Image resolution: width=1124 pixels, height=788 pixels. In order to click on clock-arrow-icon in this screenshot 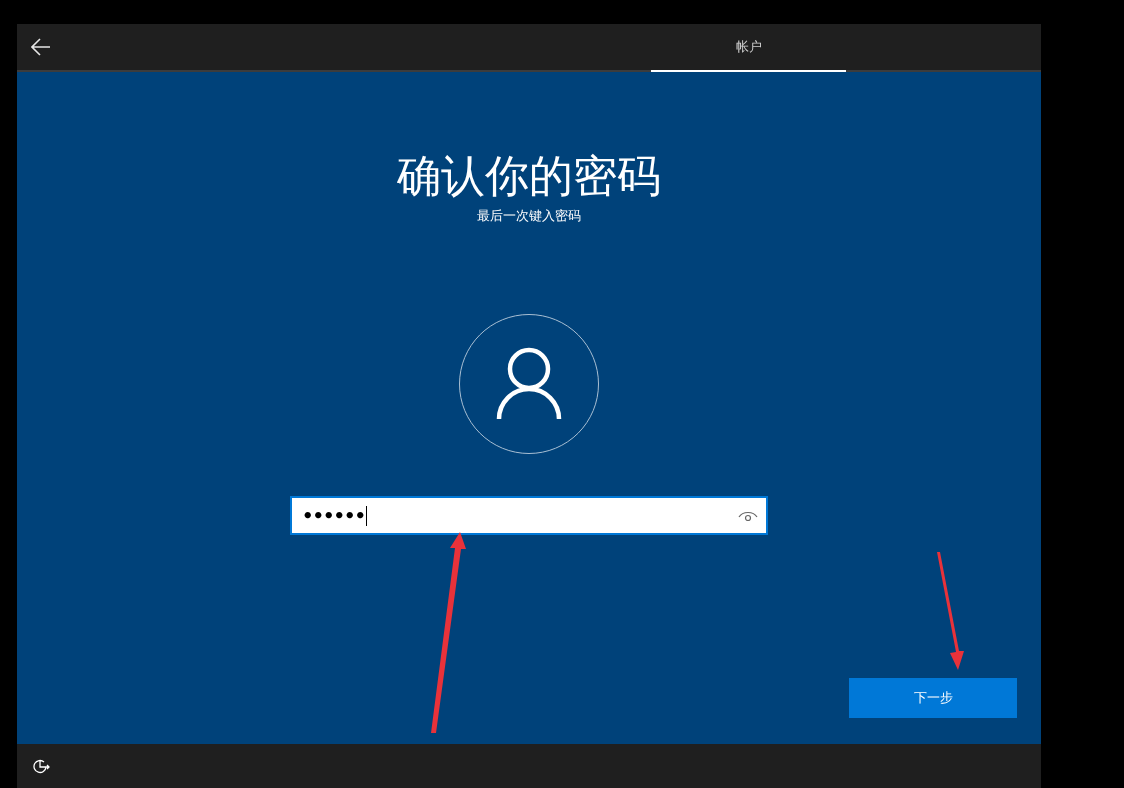, I will do `click(41, 766)`.